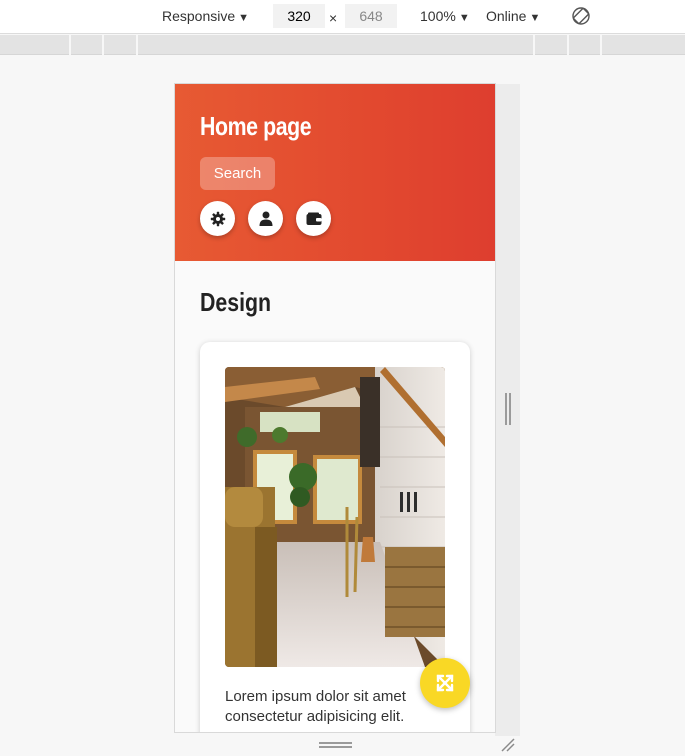 Image resolution: width=685 pixels, height=756 pixels. Describe the element at coordinates (342, 45) in the screenshot. I see `media-query-bar` at that location.